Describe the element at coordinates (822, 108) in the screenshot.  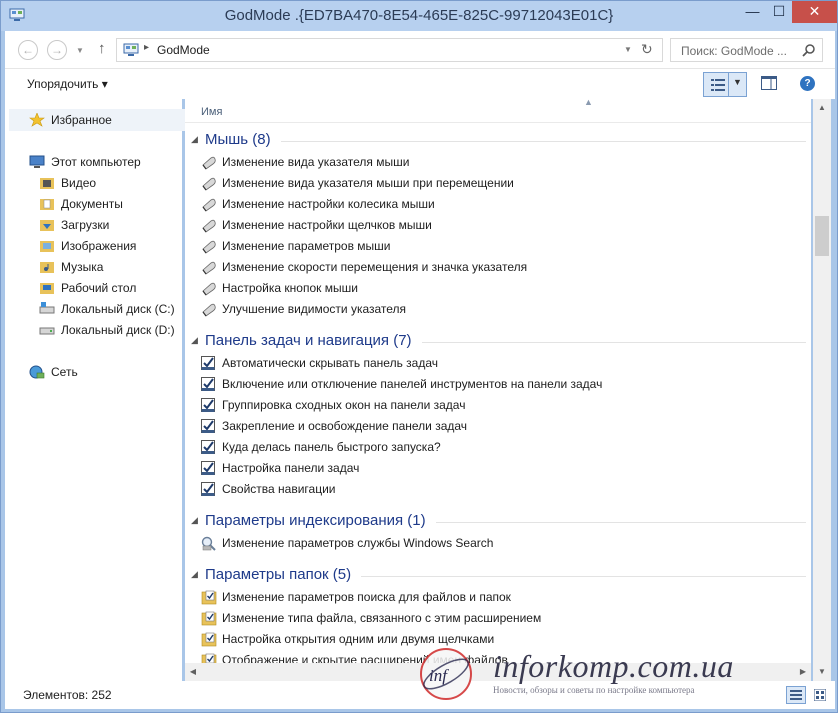
I see `scroll-up-icon: ▲` at that location.